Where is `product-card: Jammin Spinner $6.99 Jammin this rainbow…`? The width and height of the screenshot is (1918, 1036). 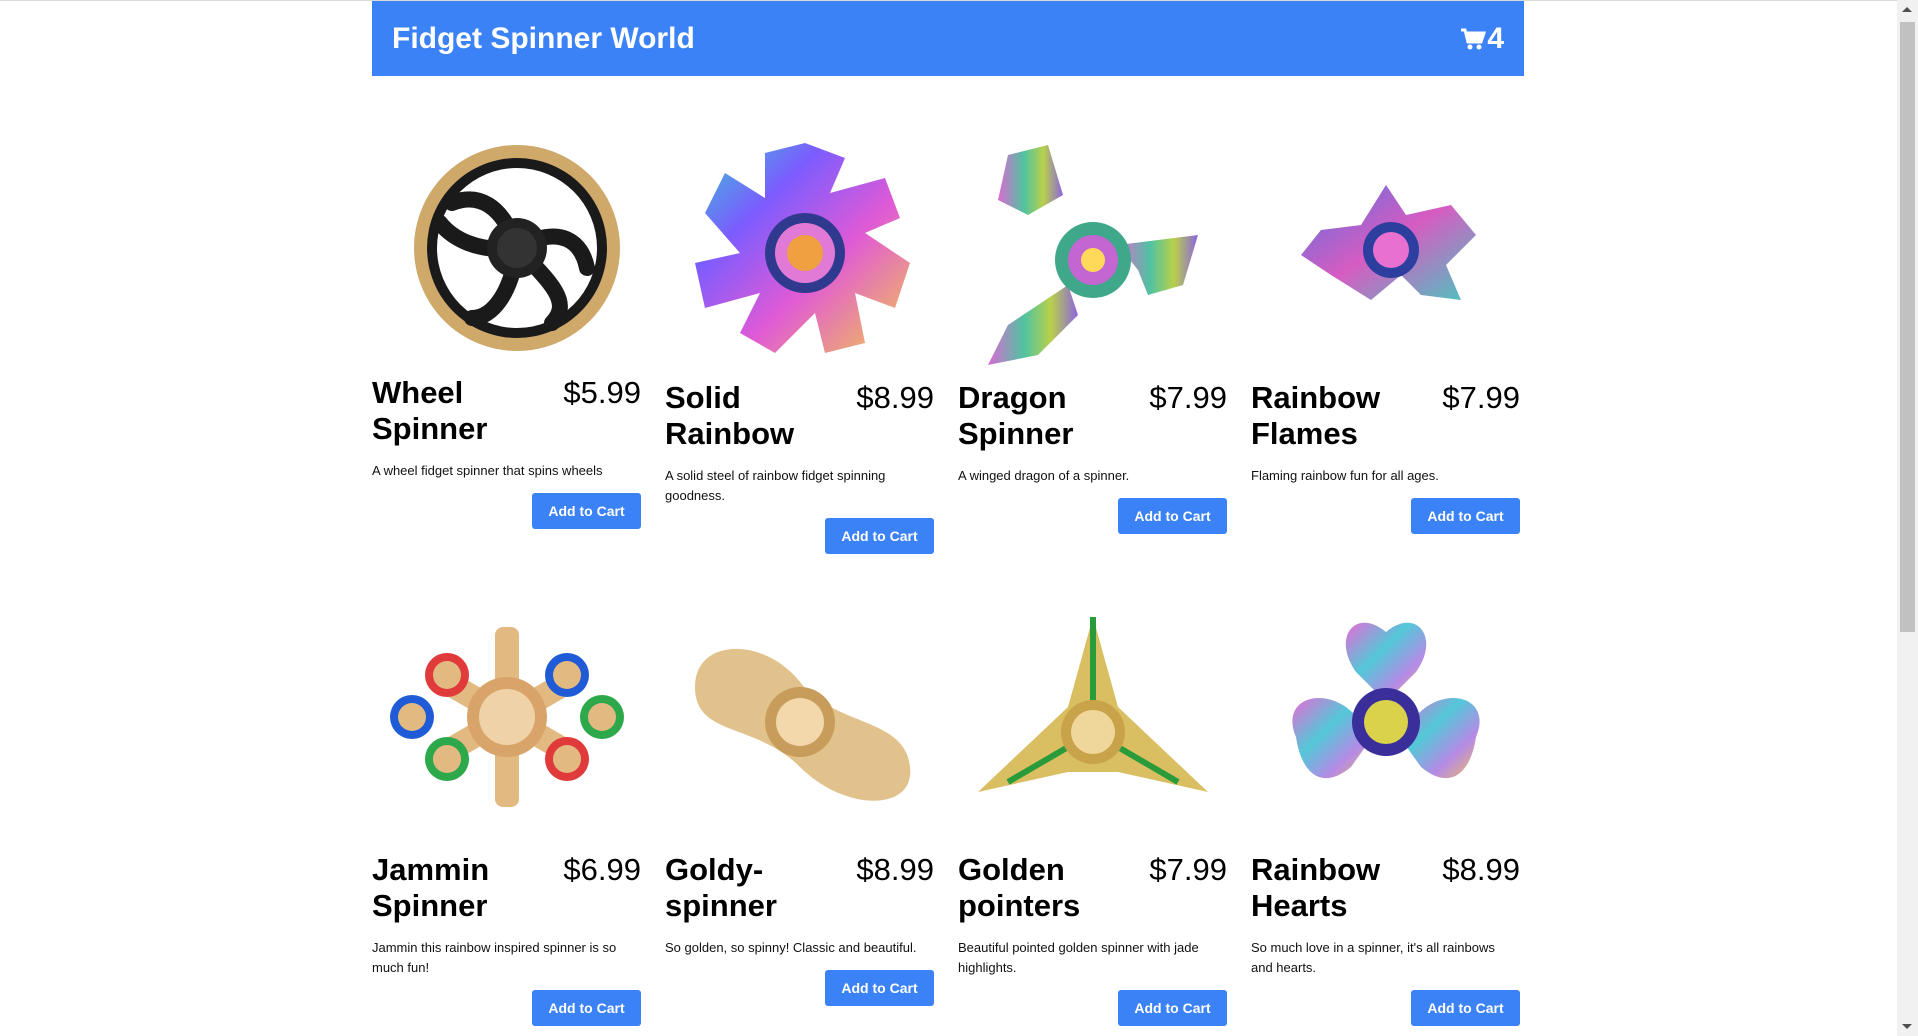
product-card: Jammin Spinner $6.99 Jammin this rainbow… is located at coordinates (506, 809).